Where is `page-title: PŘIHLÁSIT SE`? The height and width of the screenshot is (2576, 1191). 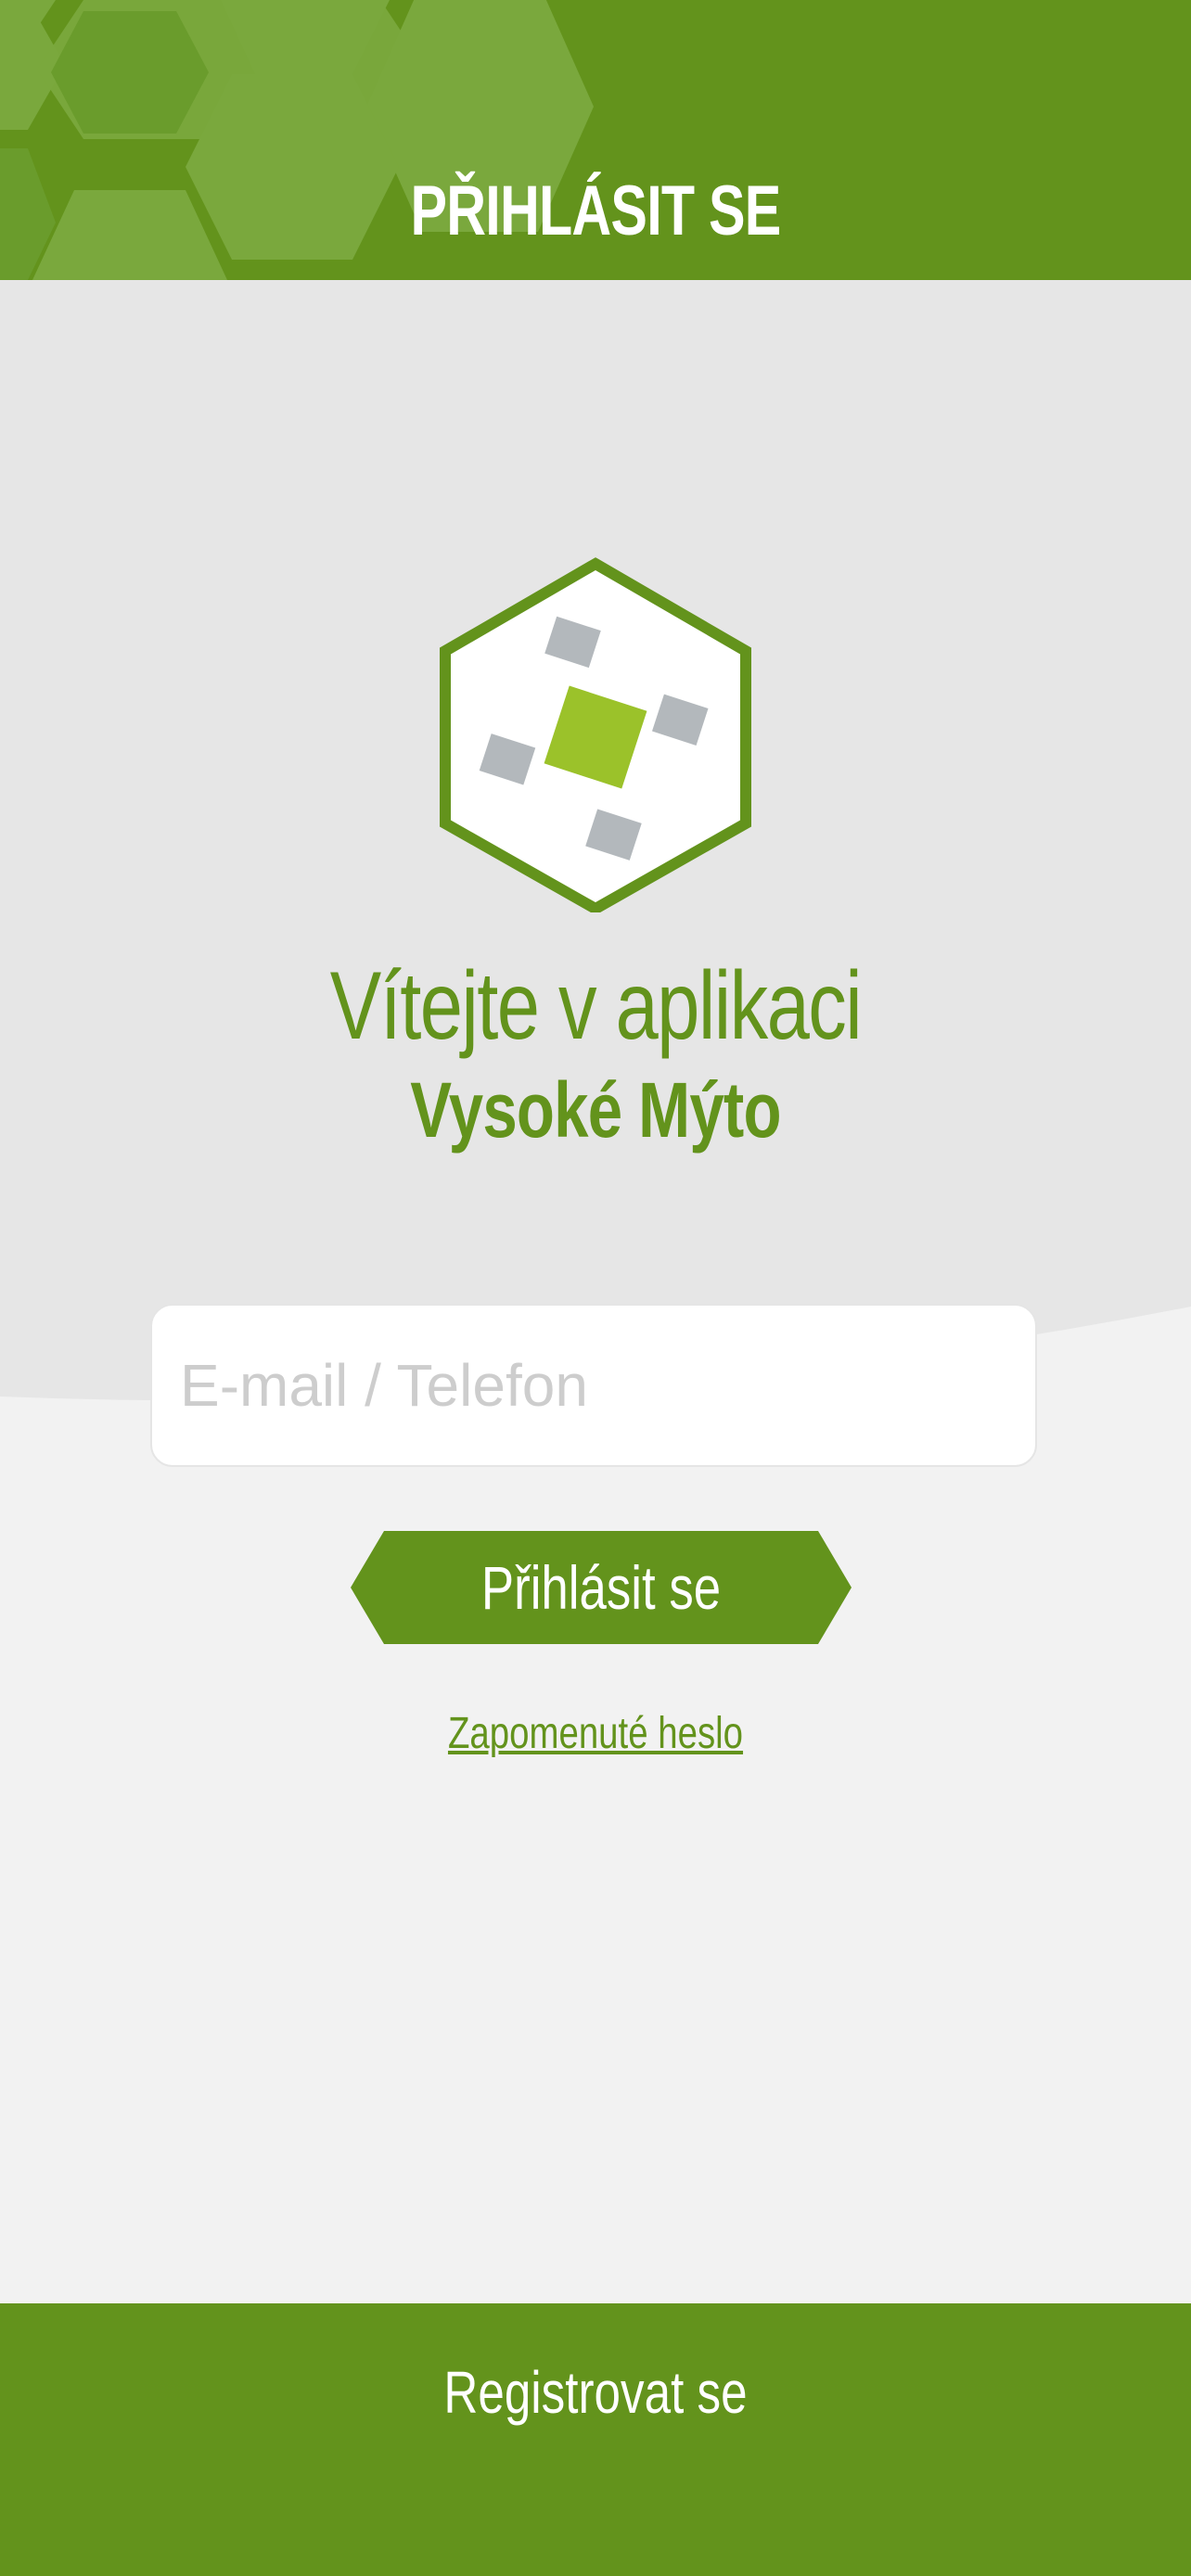 page-title: PŘIHLÁSIT SE is located at coordinates (595, 211).